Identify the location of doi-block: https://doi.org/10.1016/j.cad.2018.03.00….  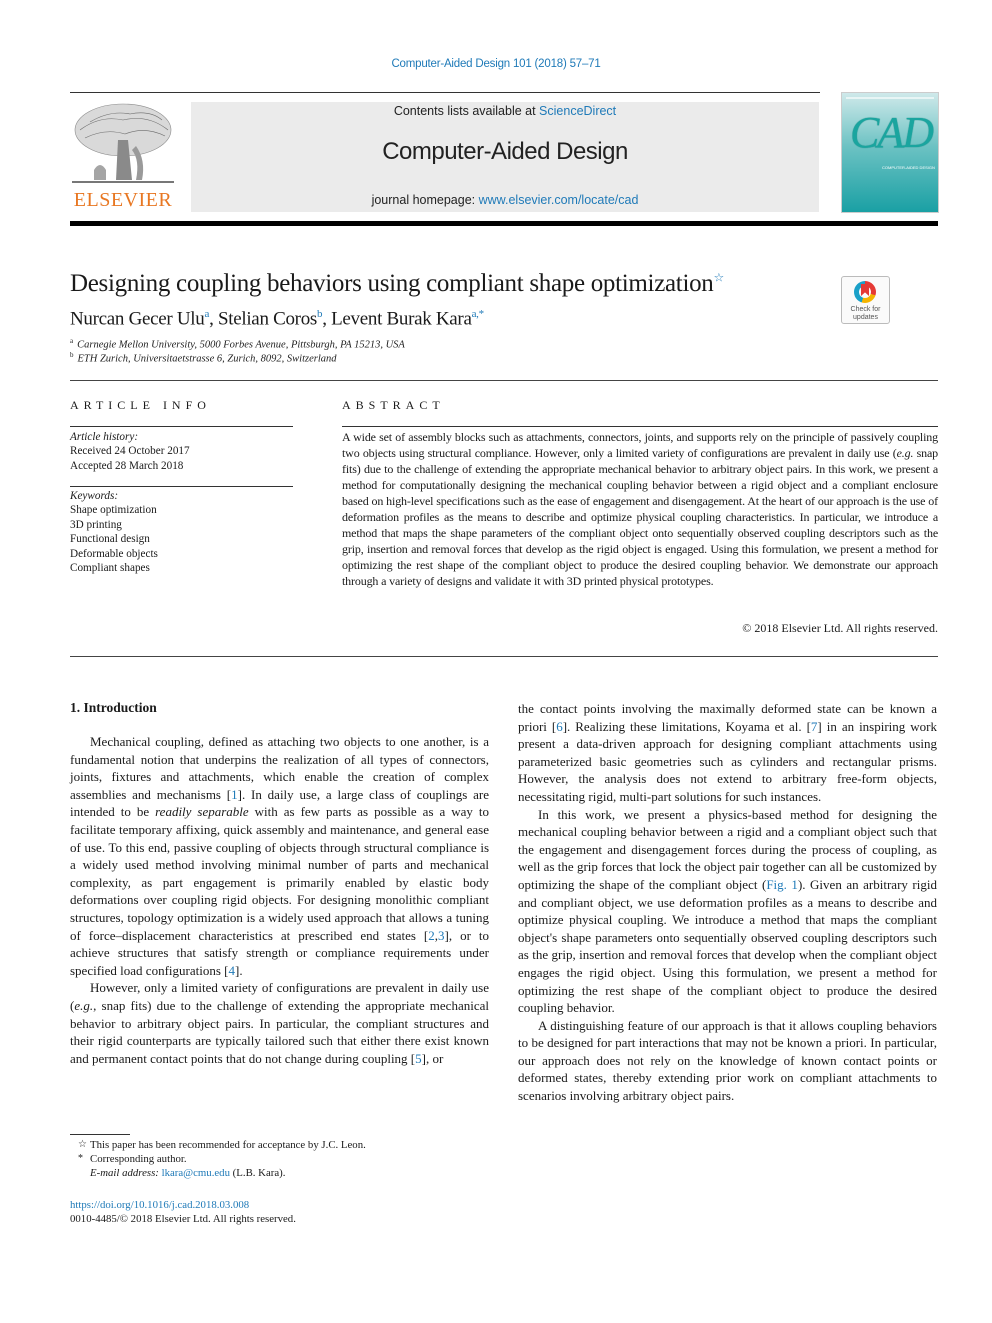
(183, 1212).